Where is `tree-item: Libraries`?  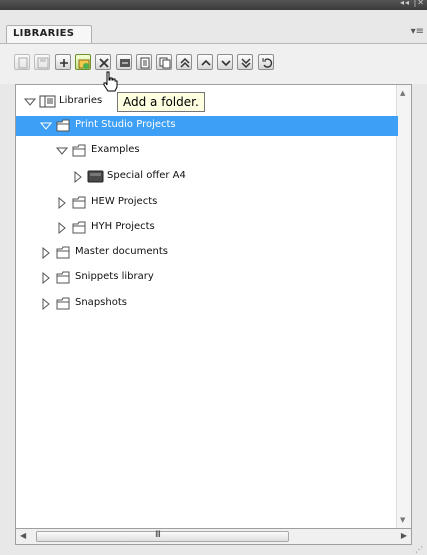 tree-item: Libraries is located at coordinates (207, 102).